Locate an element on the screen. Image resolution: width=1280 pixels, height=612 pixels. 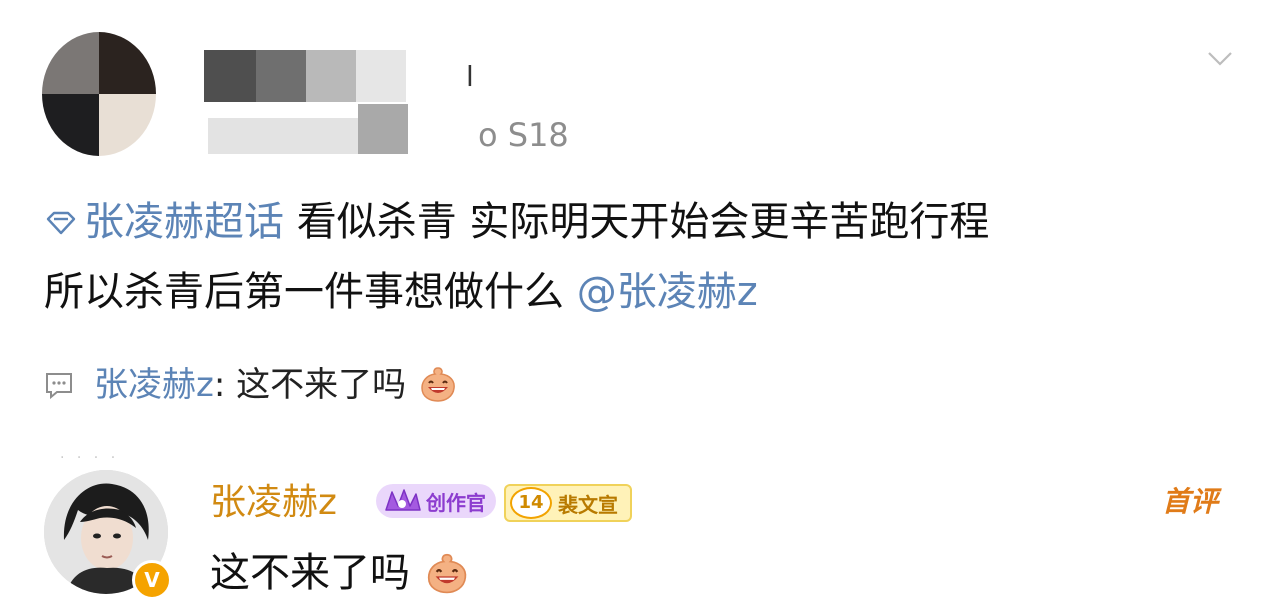
fan-badge-label: 裴文宣 is located at coordinates (588, 504).